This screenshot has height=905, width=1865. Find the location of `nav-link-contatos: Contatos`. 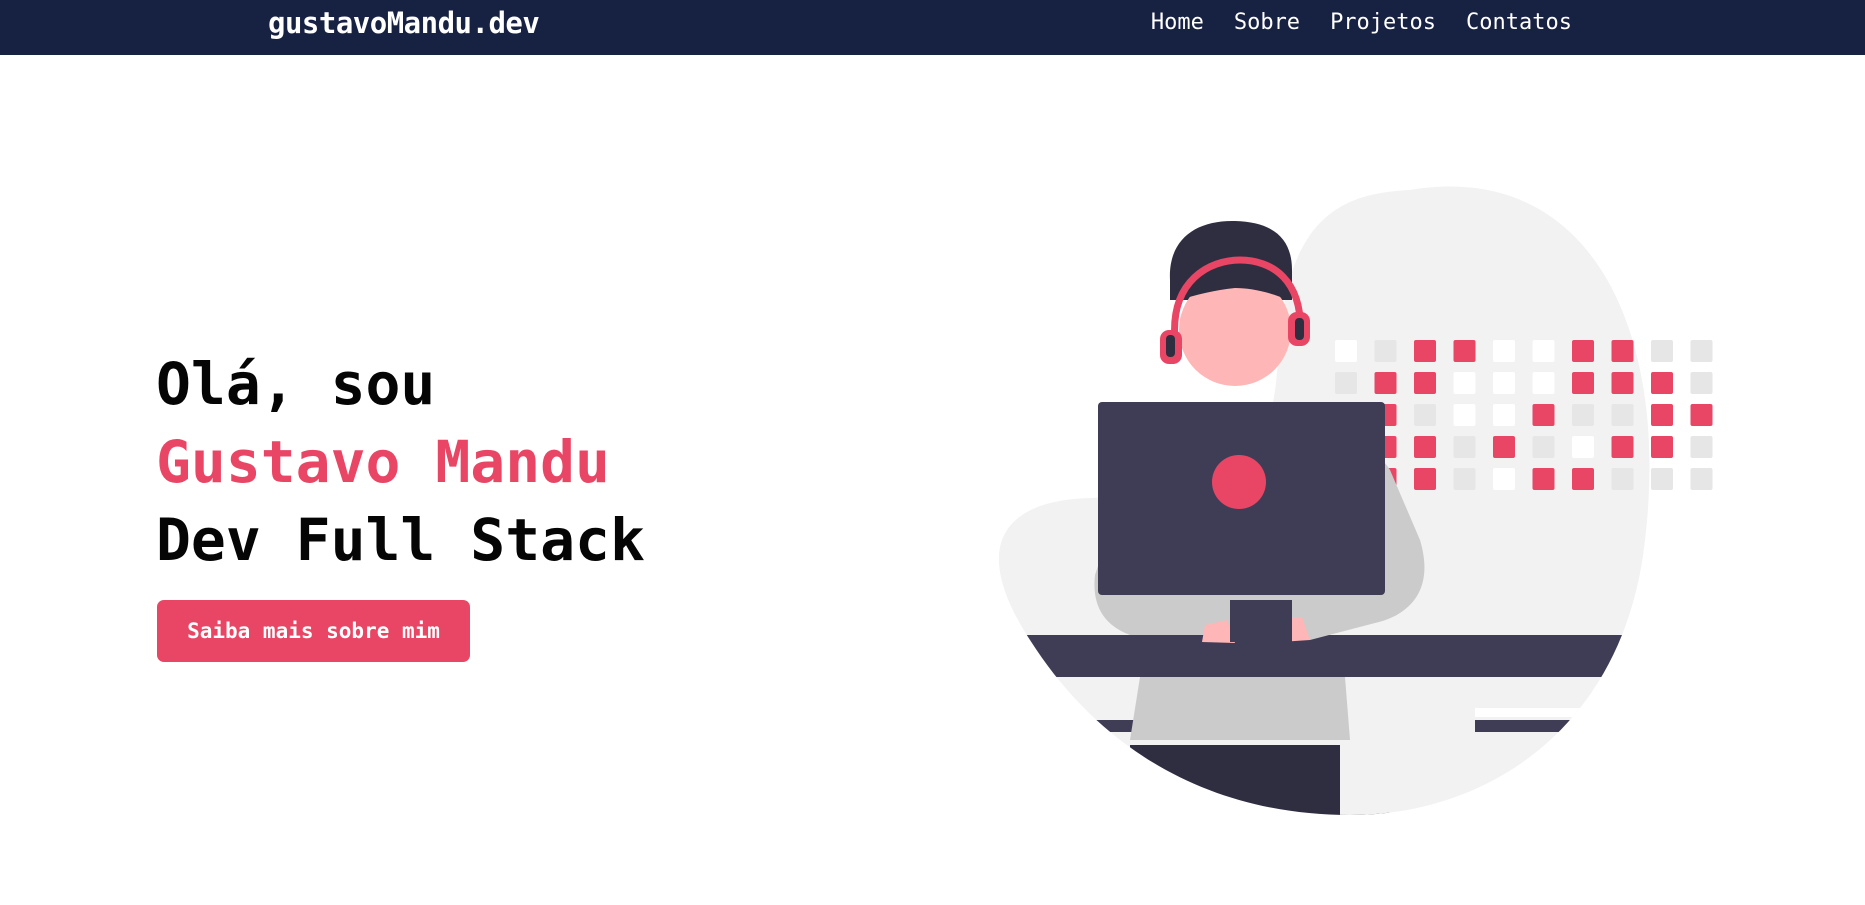

nav-link-contatos: Contatos is located at coordinates (1519, 23).